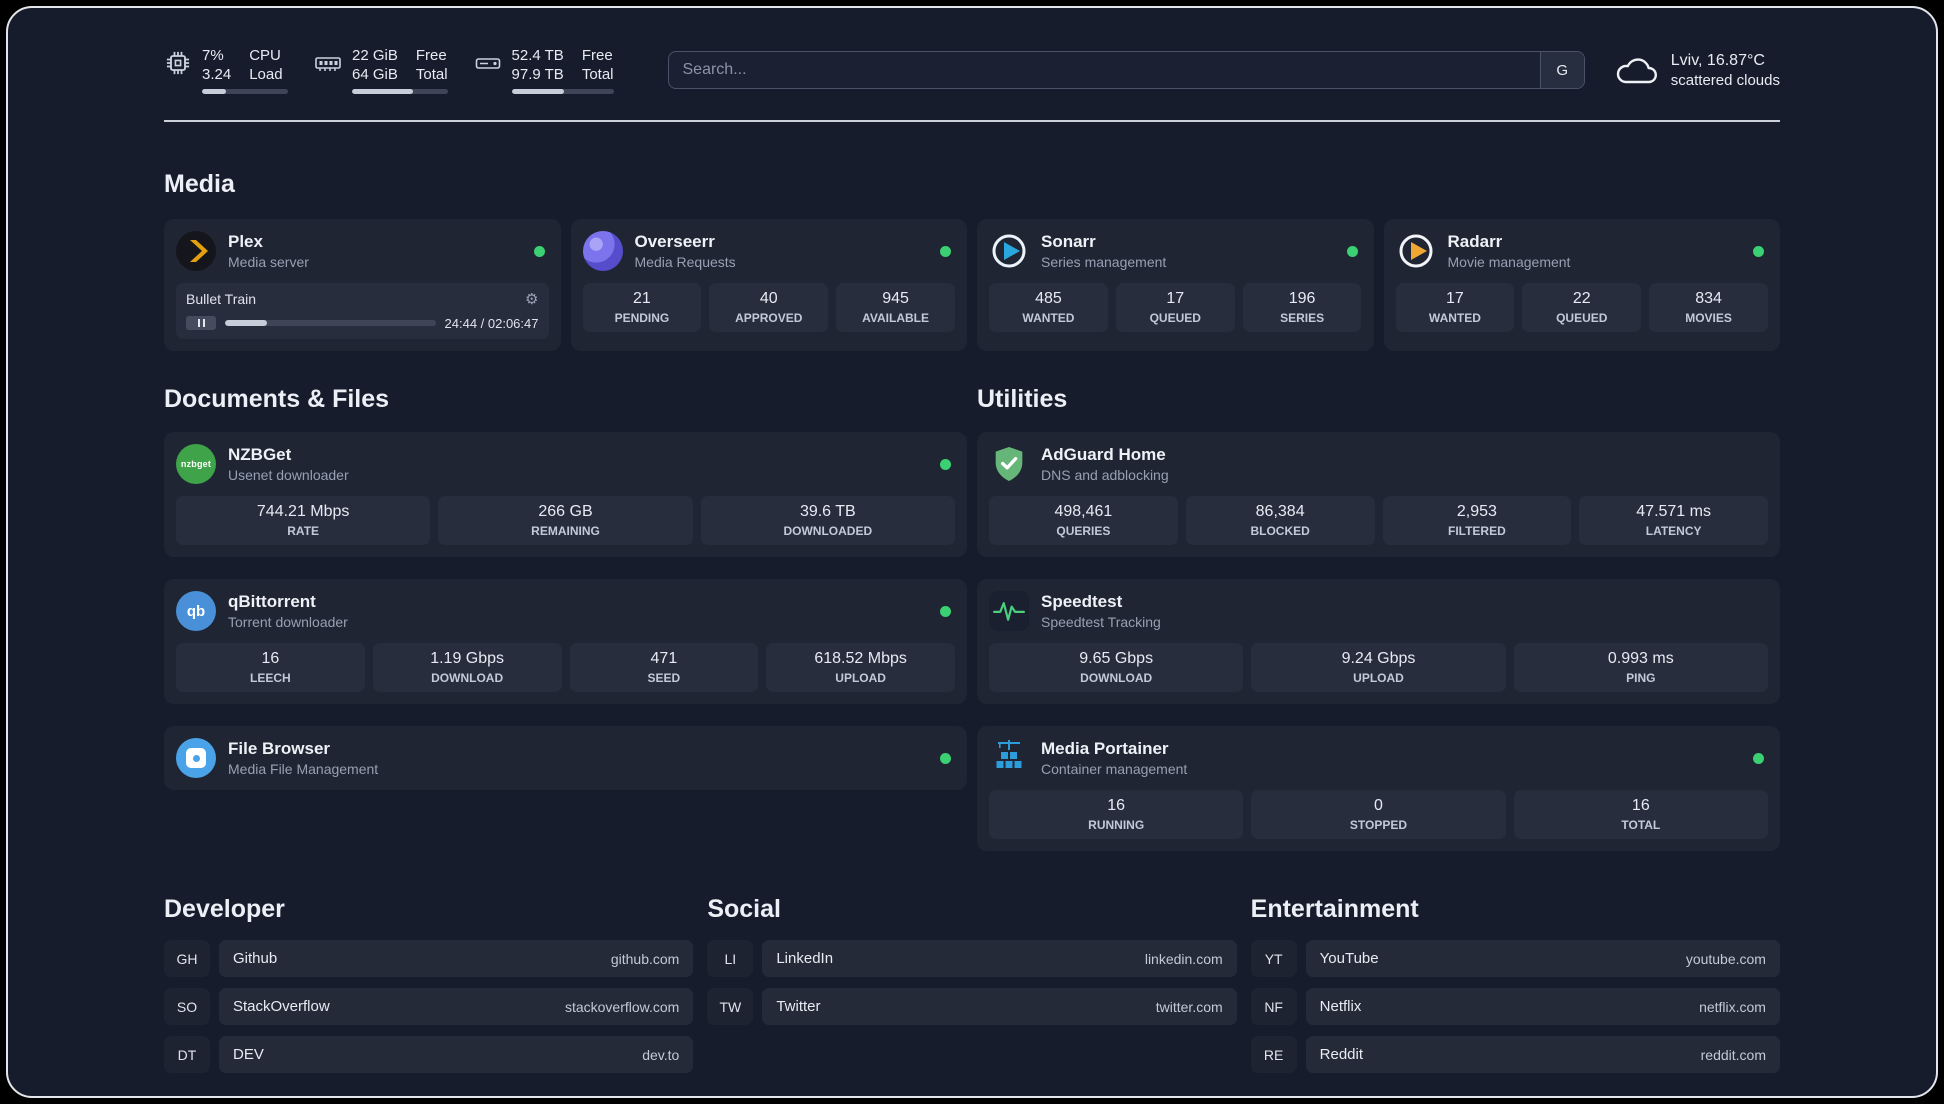 This screenshot has height=1104, width=1944. What do you see at coordinates (1725, 80) in the screenshot?
I see `weather-condition: scattered clouds` at bounding box center [1725, 80].